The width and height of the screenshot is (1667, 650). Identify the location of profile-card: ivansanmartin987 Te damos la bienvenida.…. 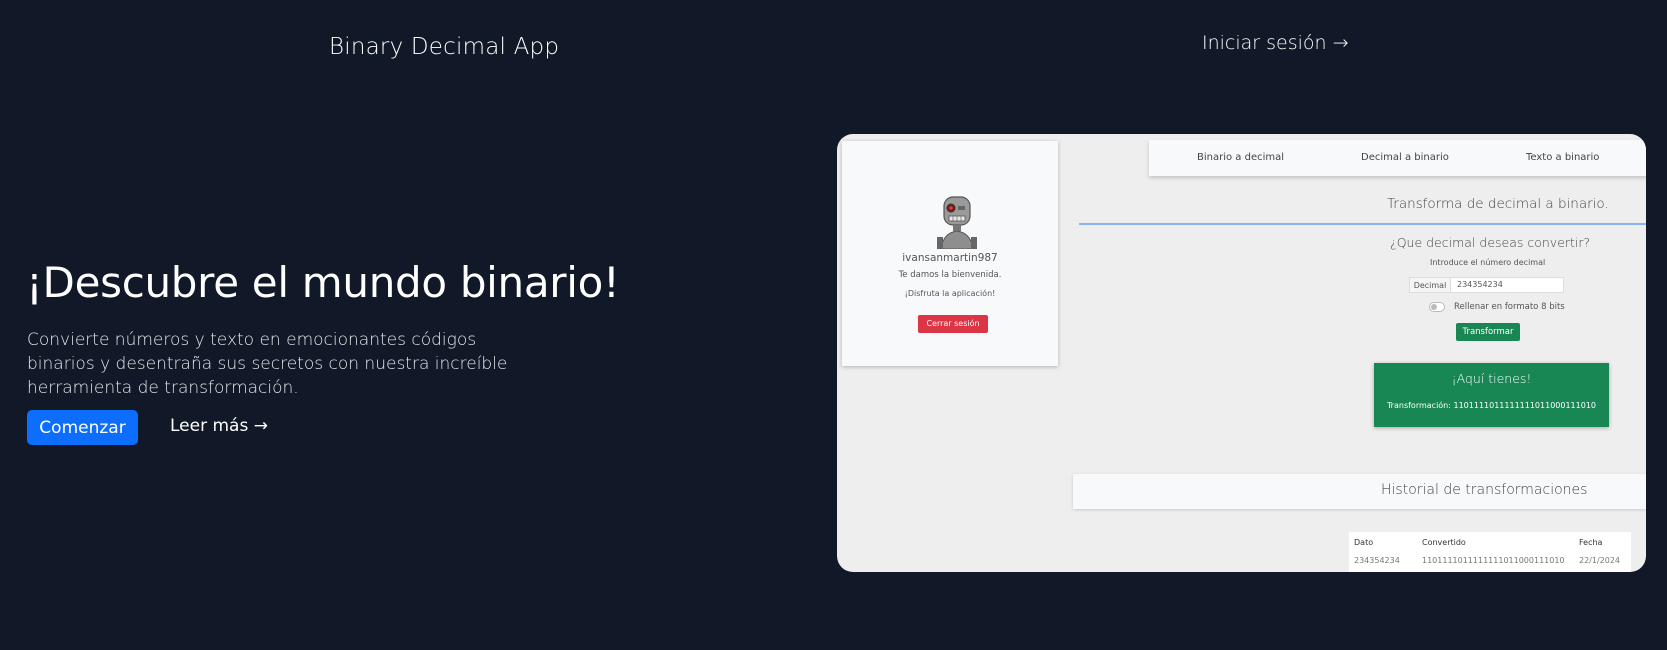
(950, 253).